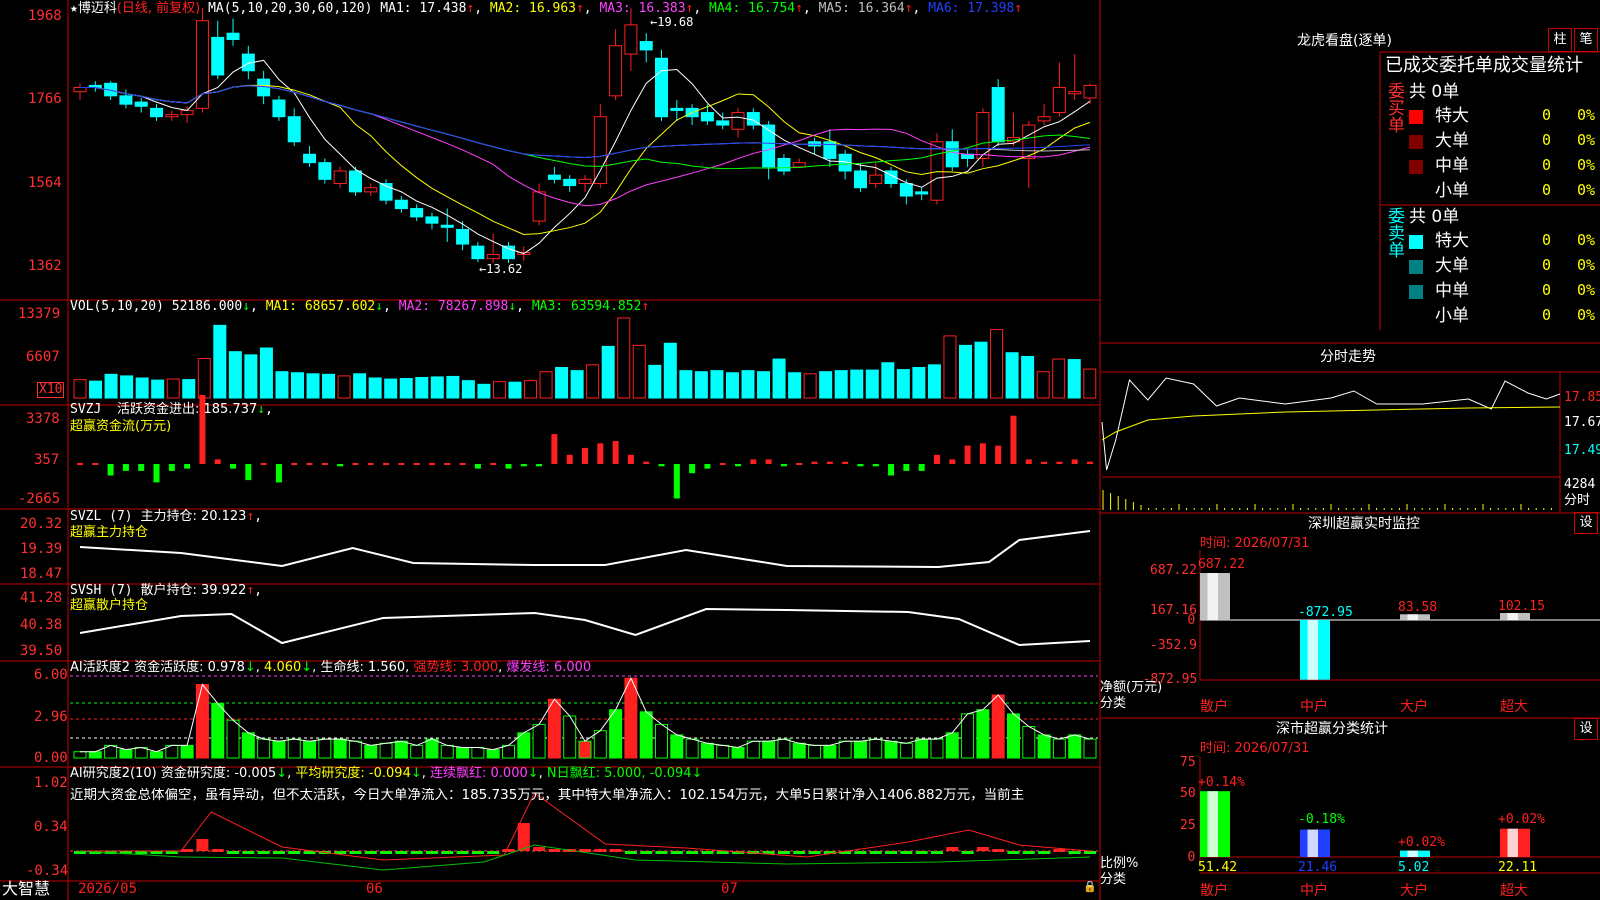 The image size is (1600, 900). Describe the element at coordinates (1413, 867) in the screenshot. I see `sc-value-label: 5.02` at that location.